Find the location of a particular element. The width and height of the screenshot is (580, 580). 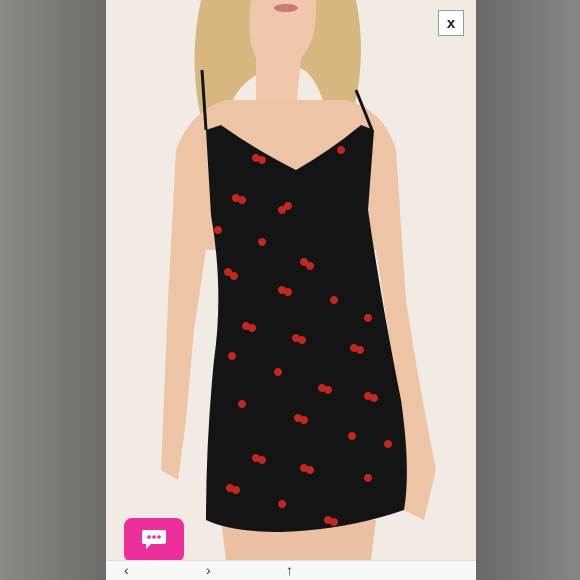

close-button: x is located at coordinates (451, 23).